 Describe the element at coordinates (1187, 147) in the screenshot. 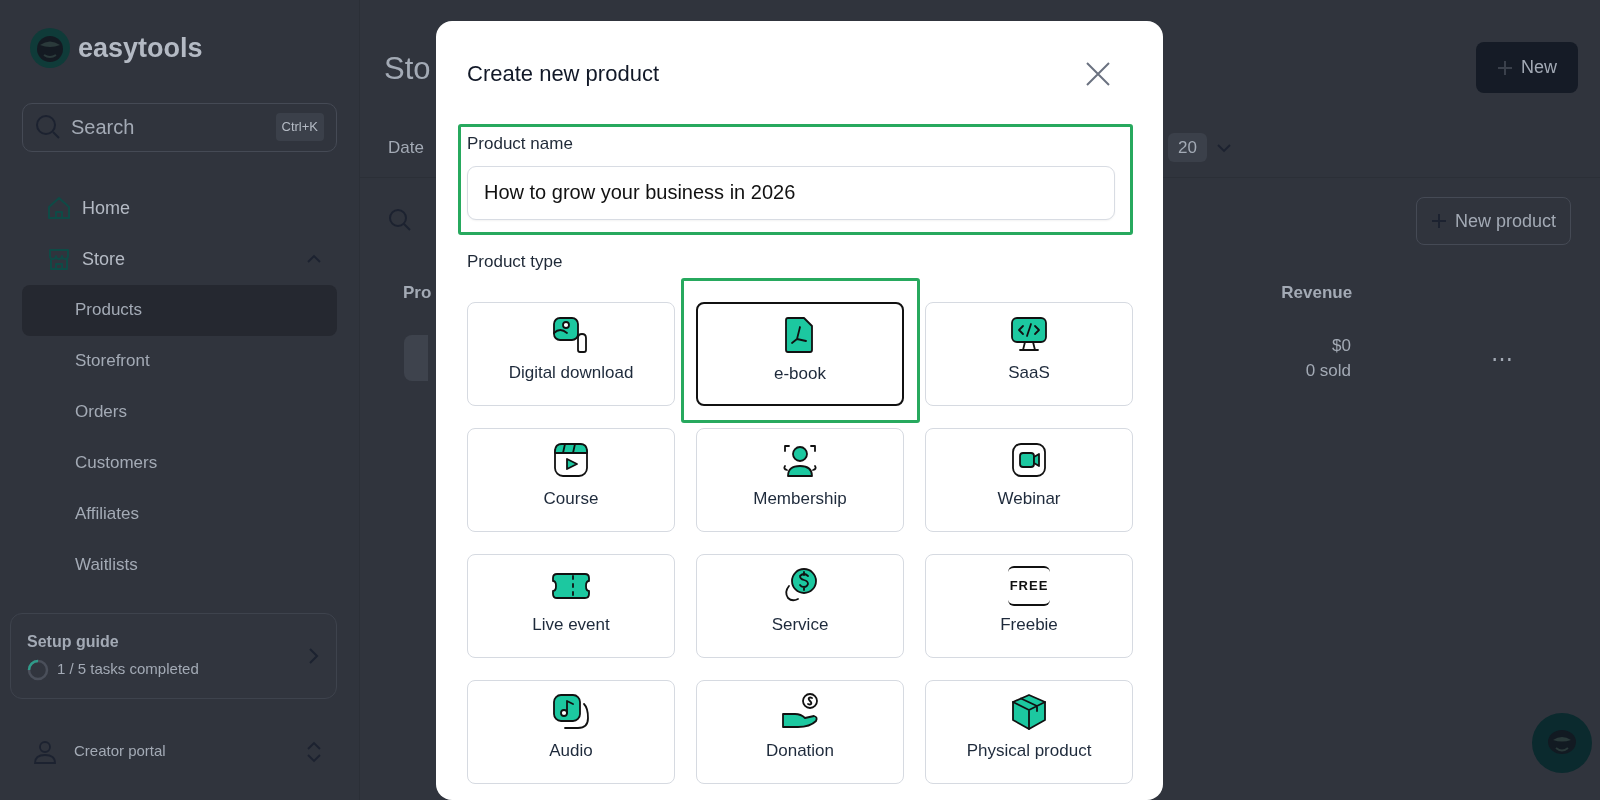

I see `filter-value: 20` at that location.